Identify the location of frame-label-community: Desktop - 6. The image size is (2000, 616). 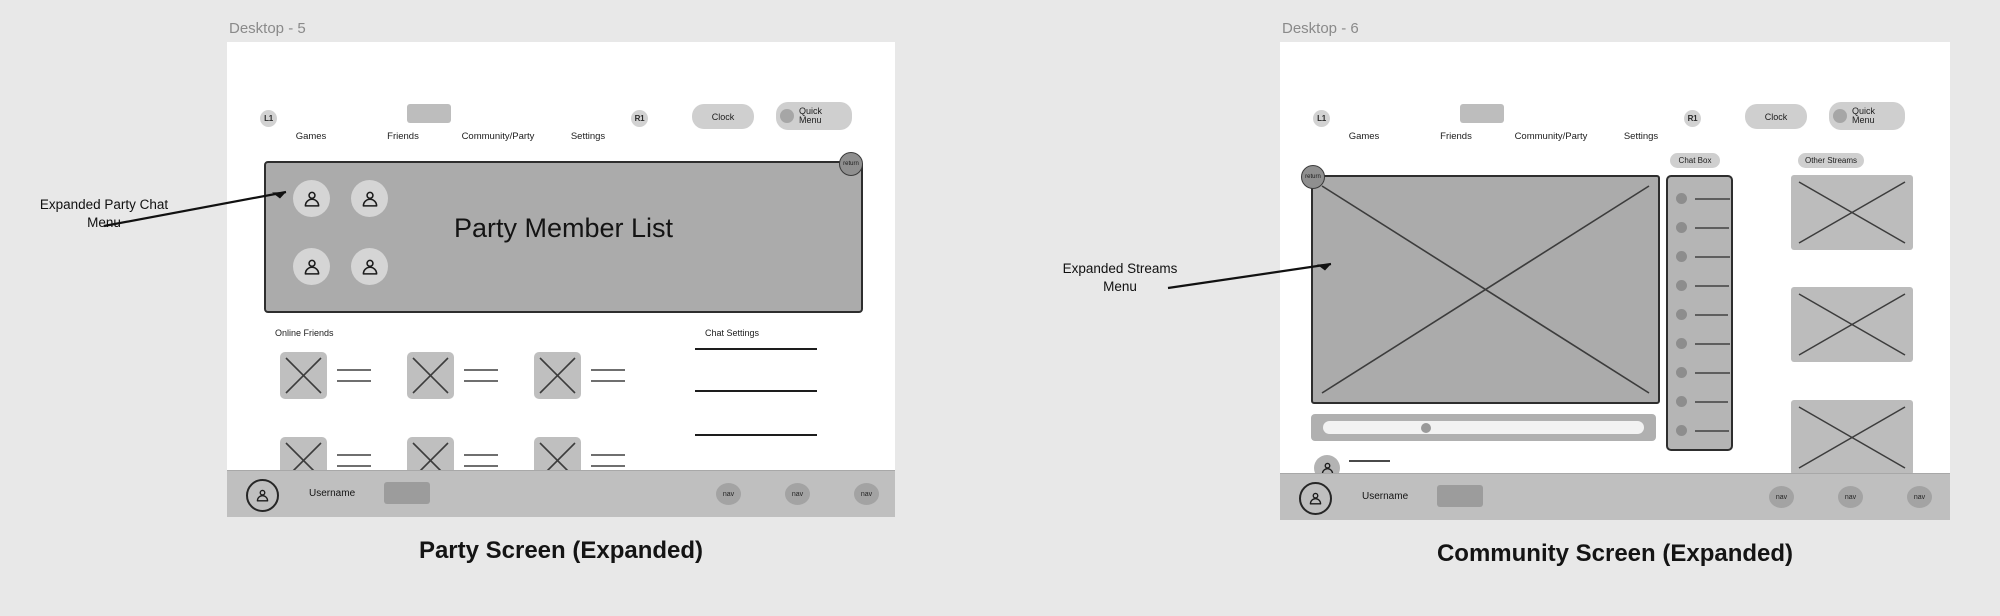
(1320, 28).